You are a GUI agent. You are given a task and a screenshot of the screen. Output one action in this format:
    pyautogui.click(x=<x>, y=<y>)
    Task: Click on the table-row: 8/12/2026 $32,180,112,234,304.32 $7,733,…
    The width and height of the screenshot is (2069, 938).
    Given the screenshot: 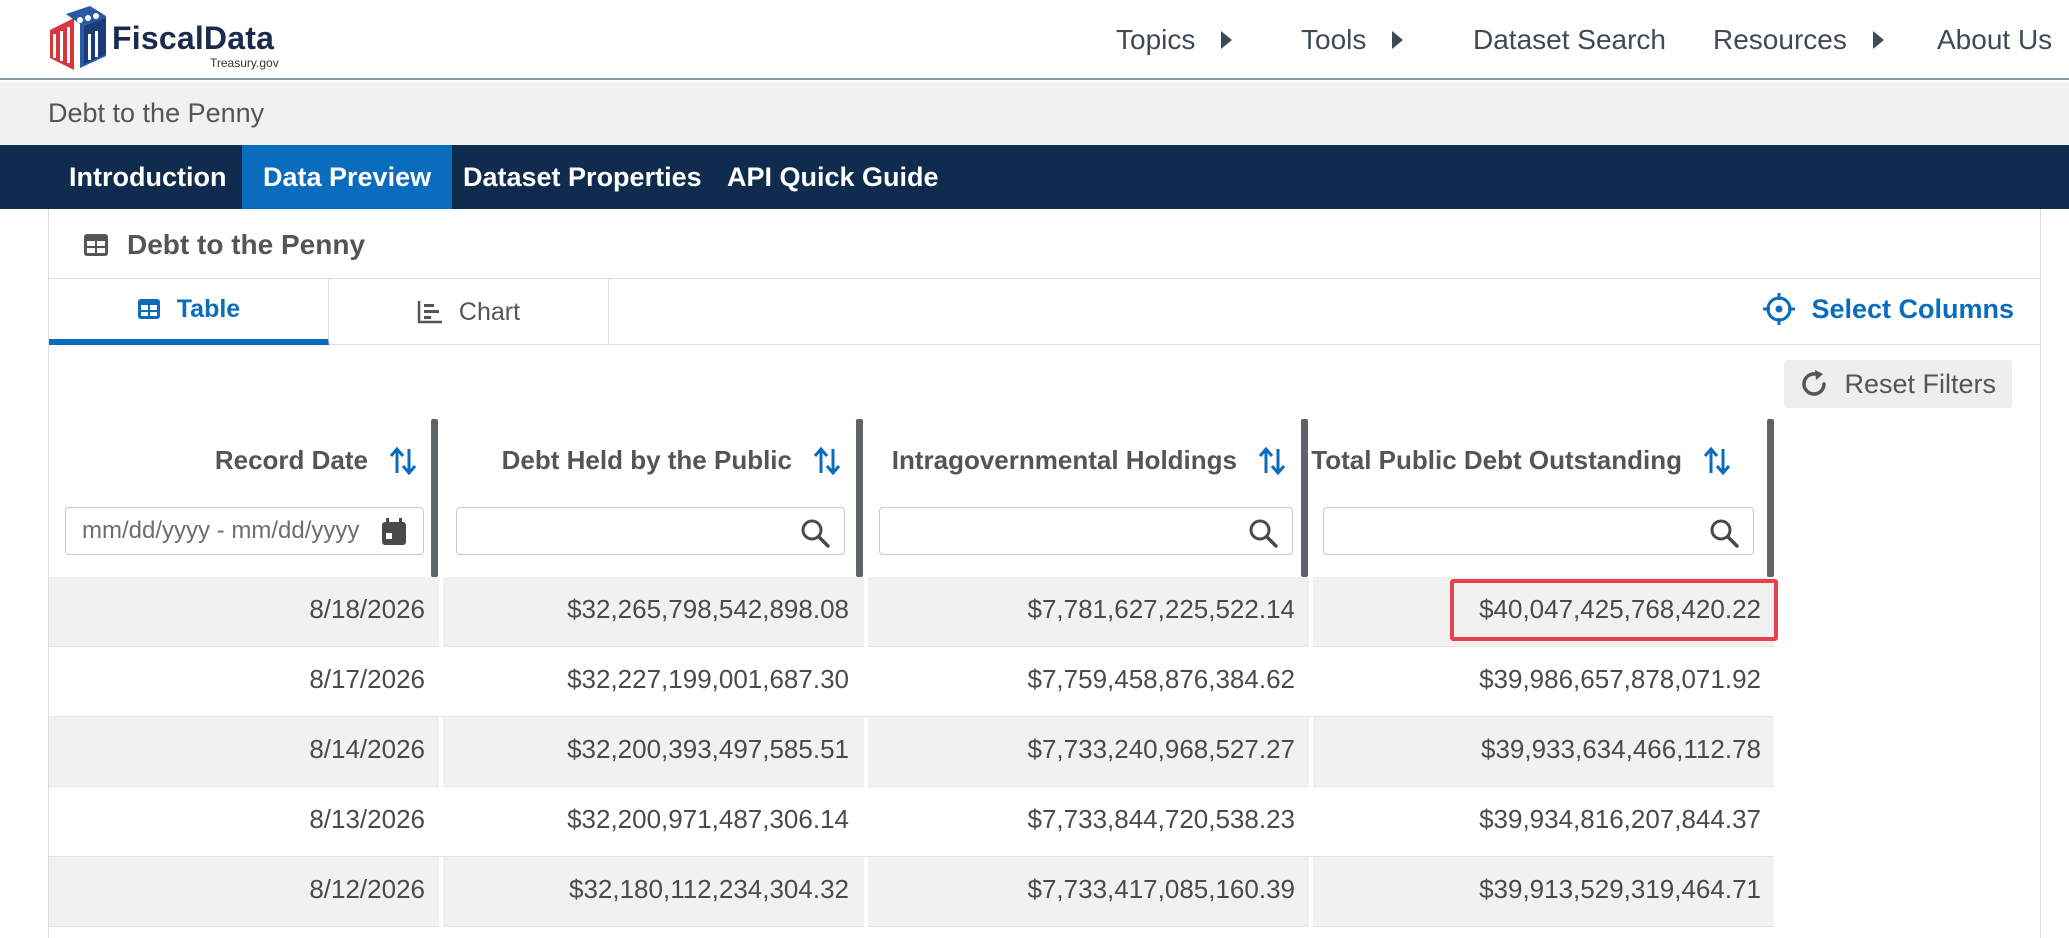 What is the action you would take?
    pyautogui.click(x=911, y=892)
    